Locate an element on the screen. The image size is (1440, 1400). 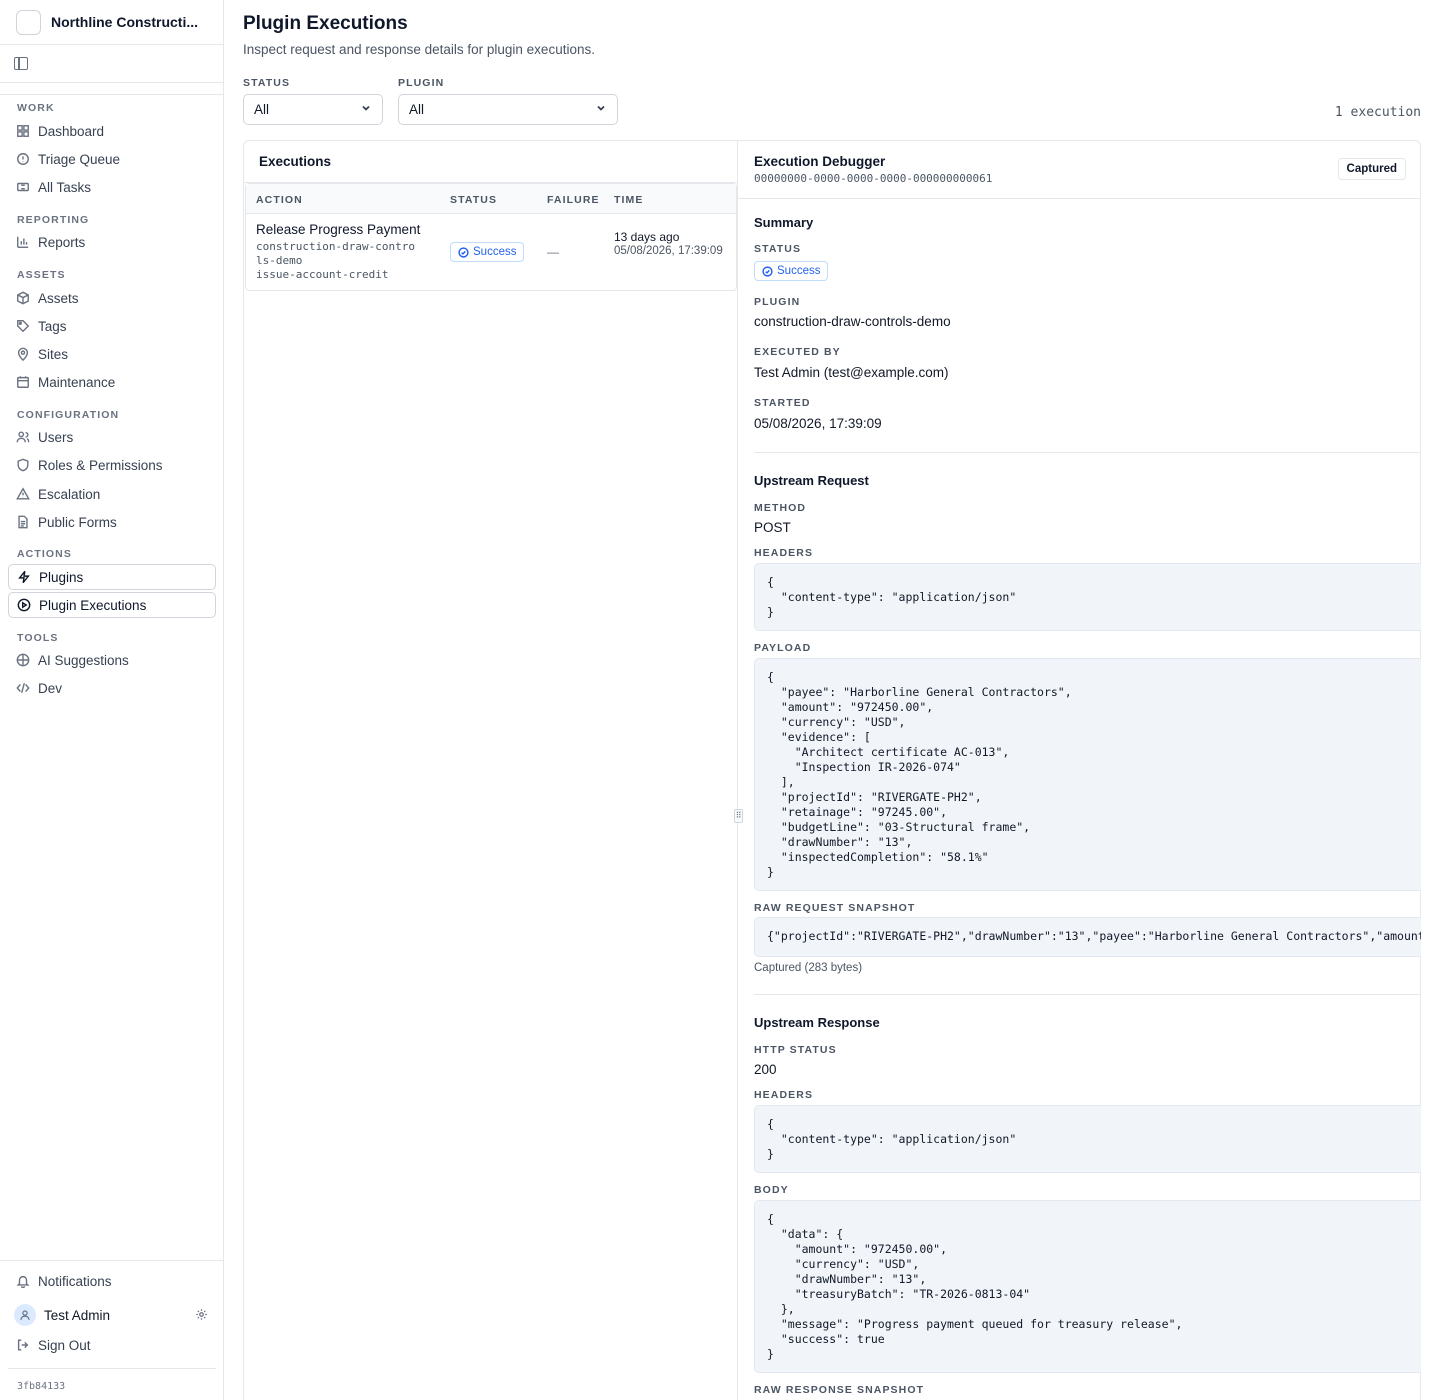
sidebar-item-label: Dashboard is located at coordinates (71, 131).